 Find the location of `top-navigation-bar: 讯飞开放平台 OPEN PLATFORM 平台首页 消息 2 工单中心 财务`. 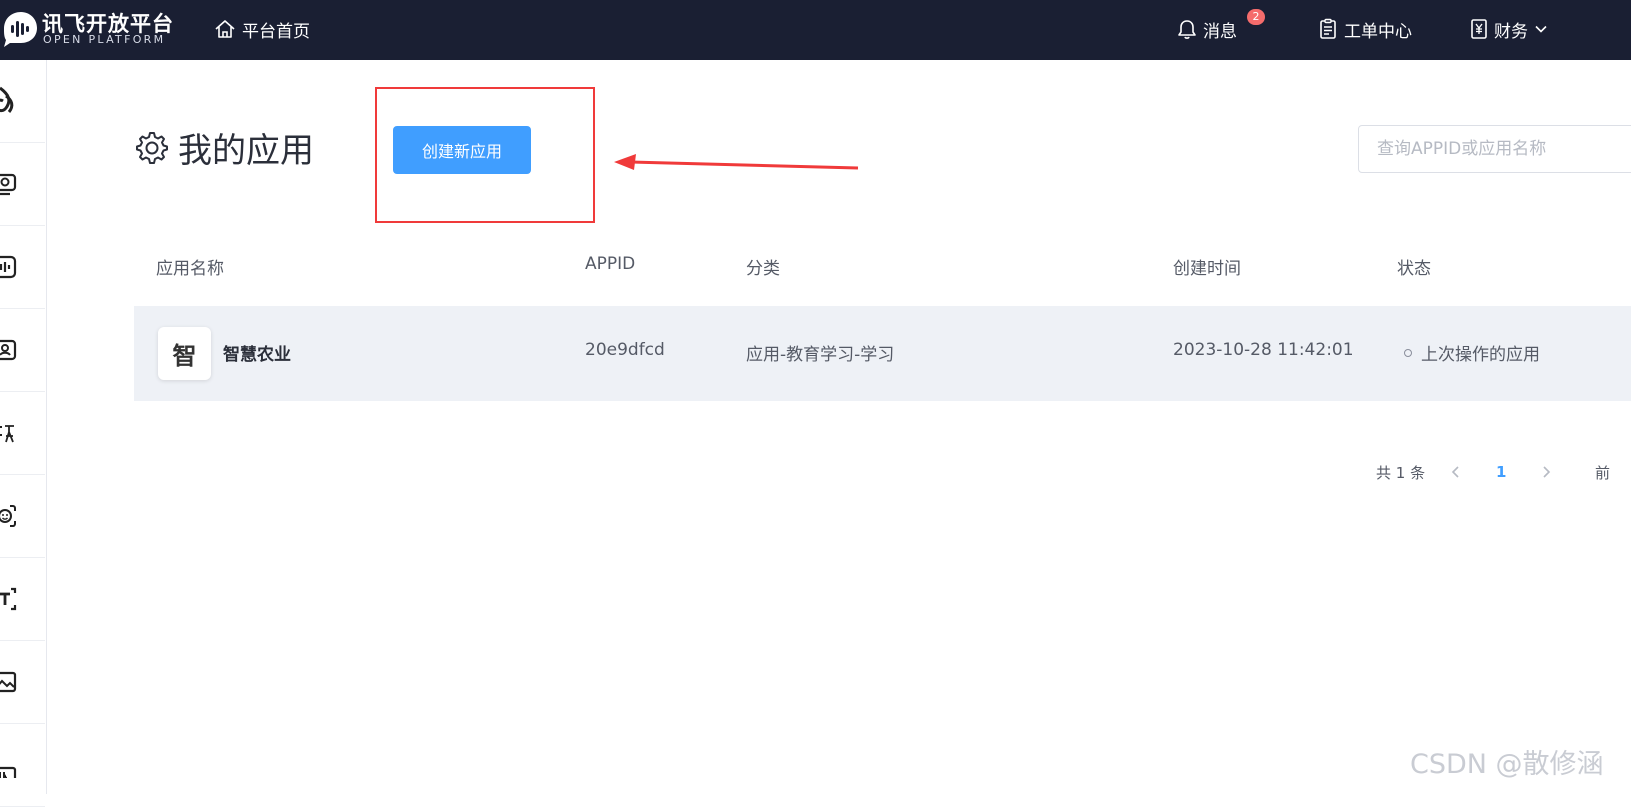

top-navigation-bar: 讯飞开放平台 OPEN PLATFORM 平台首页 消息 2 工单中心 财务 is located at coordinates (815, 30).